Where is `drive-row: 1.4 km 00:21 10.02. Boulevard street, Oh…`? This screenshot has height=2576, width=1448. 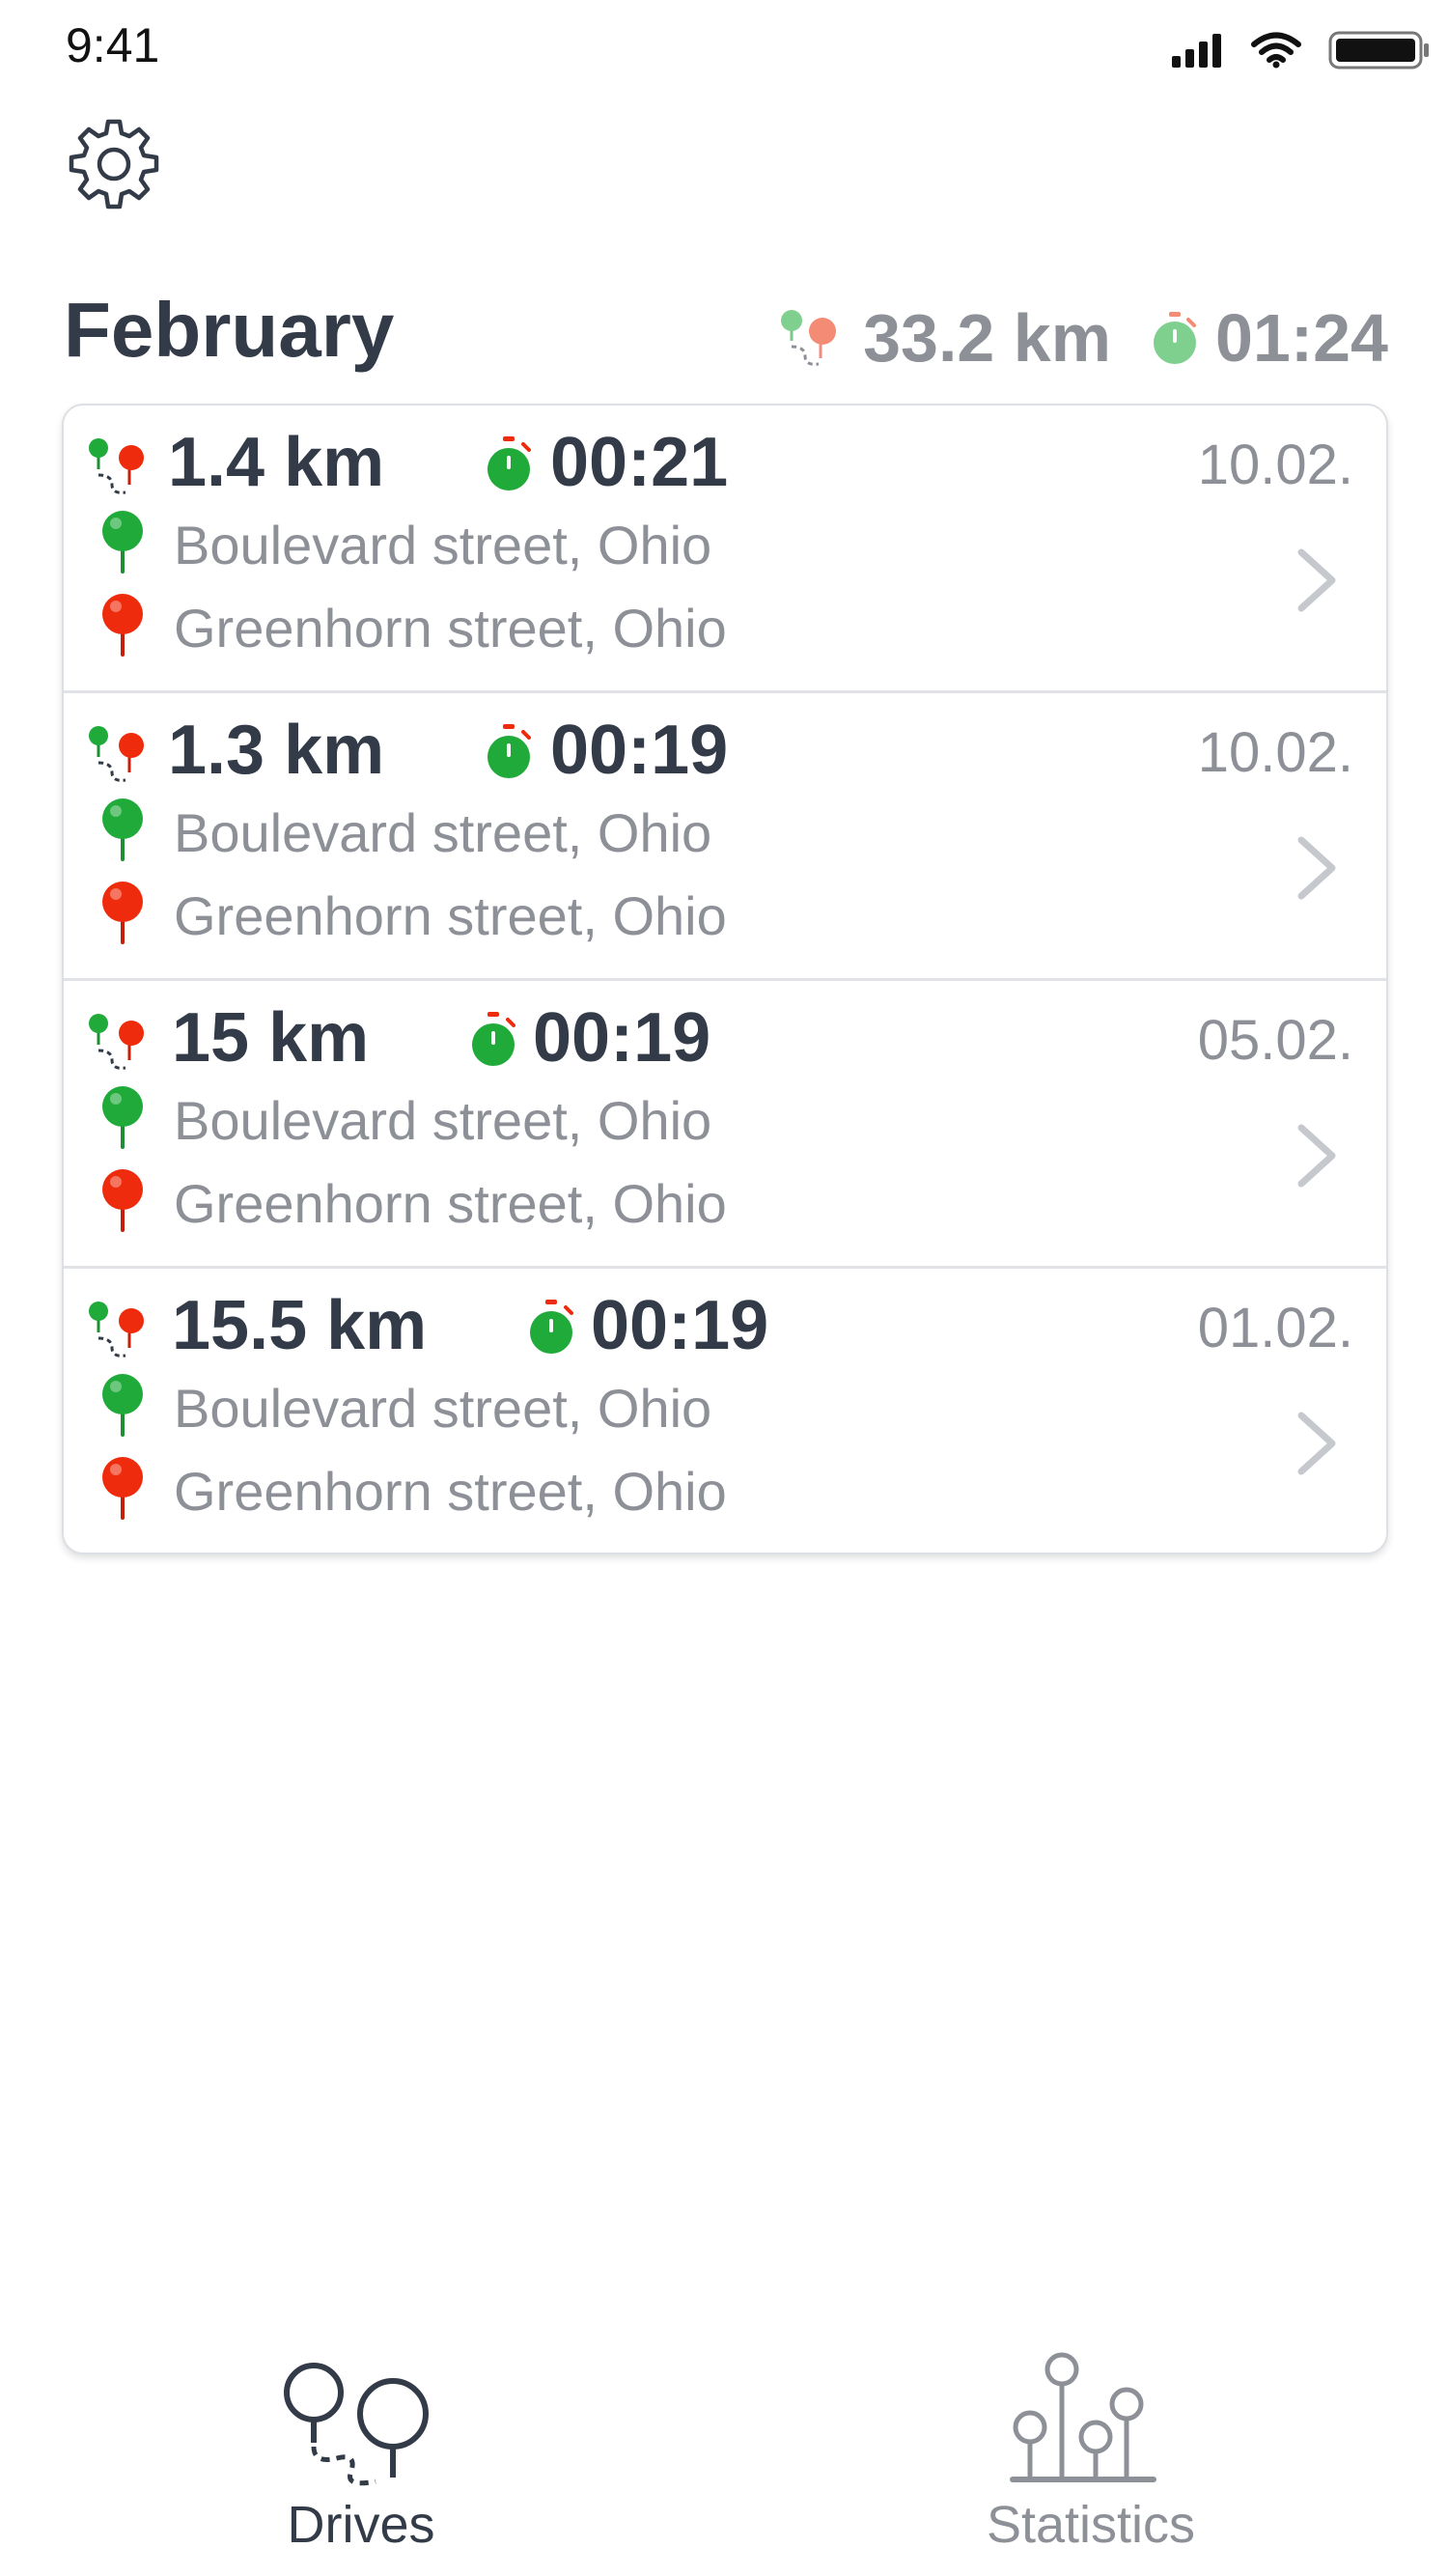
drive-row: 1.4 km 00:21 10.02. Boulevard street, Oh… is located at coordinates (725, 549).